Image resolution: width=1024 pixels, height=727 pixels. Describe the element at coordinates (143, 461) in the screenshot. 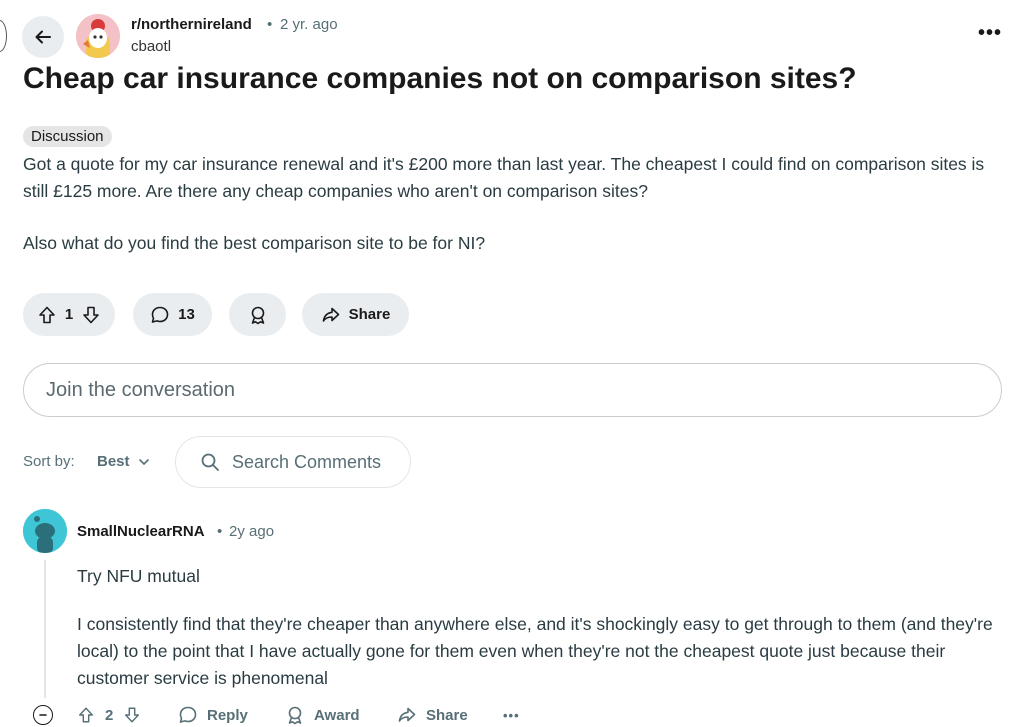

I see `chevron-down-icon` at that location.